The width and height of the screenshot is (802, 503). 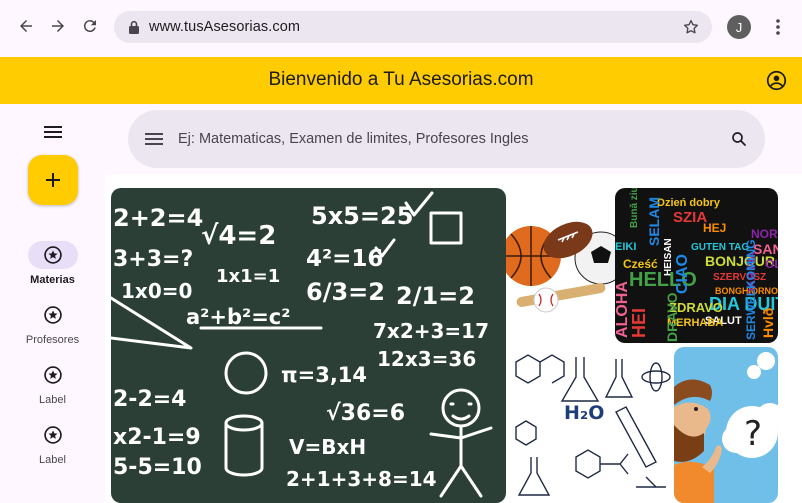 What do you see at coordinates (26, 26) in the screenshot?
I see `back-arrow-icon` at bounding box center [26, 26].